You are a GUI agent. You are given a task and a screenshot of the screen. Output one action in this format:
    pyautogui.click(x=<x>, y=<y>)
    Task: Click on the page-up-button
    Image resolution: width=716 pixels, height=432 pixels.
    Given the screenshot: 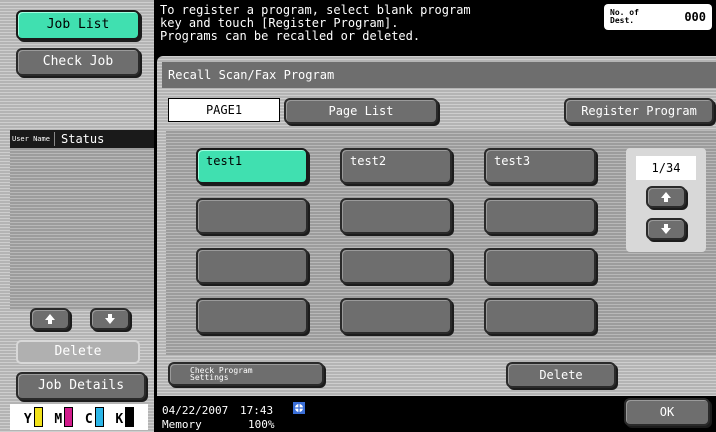 What is the action you would take?
    pyautogui.click(x=666, y=197)
    